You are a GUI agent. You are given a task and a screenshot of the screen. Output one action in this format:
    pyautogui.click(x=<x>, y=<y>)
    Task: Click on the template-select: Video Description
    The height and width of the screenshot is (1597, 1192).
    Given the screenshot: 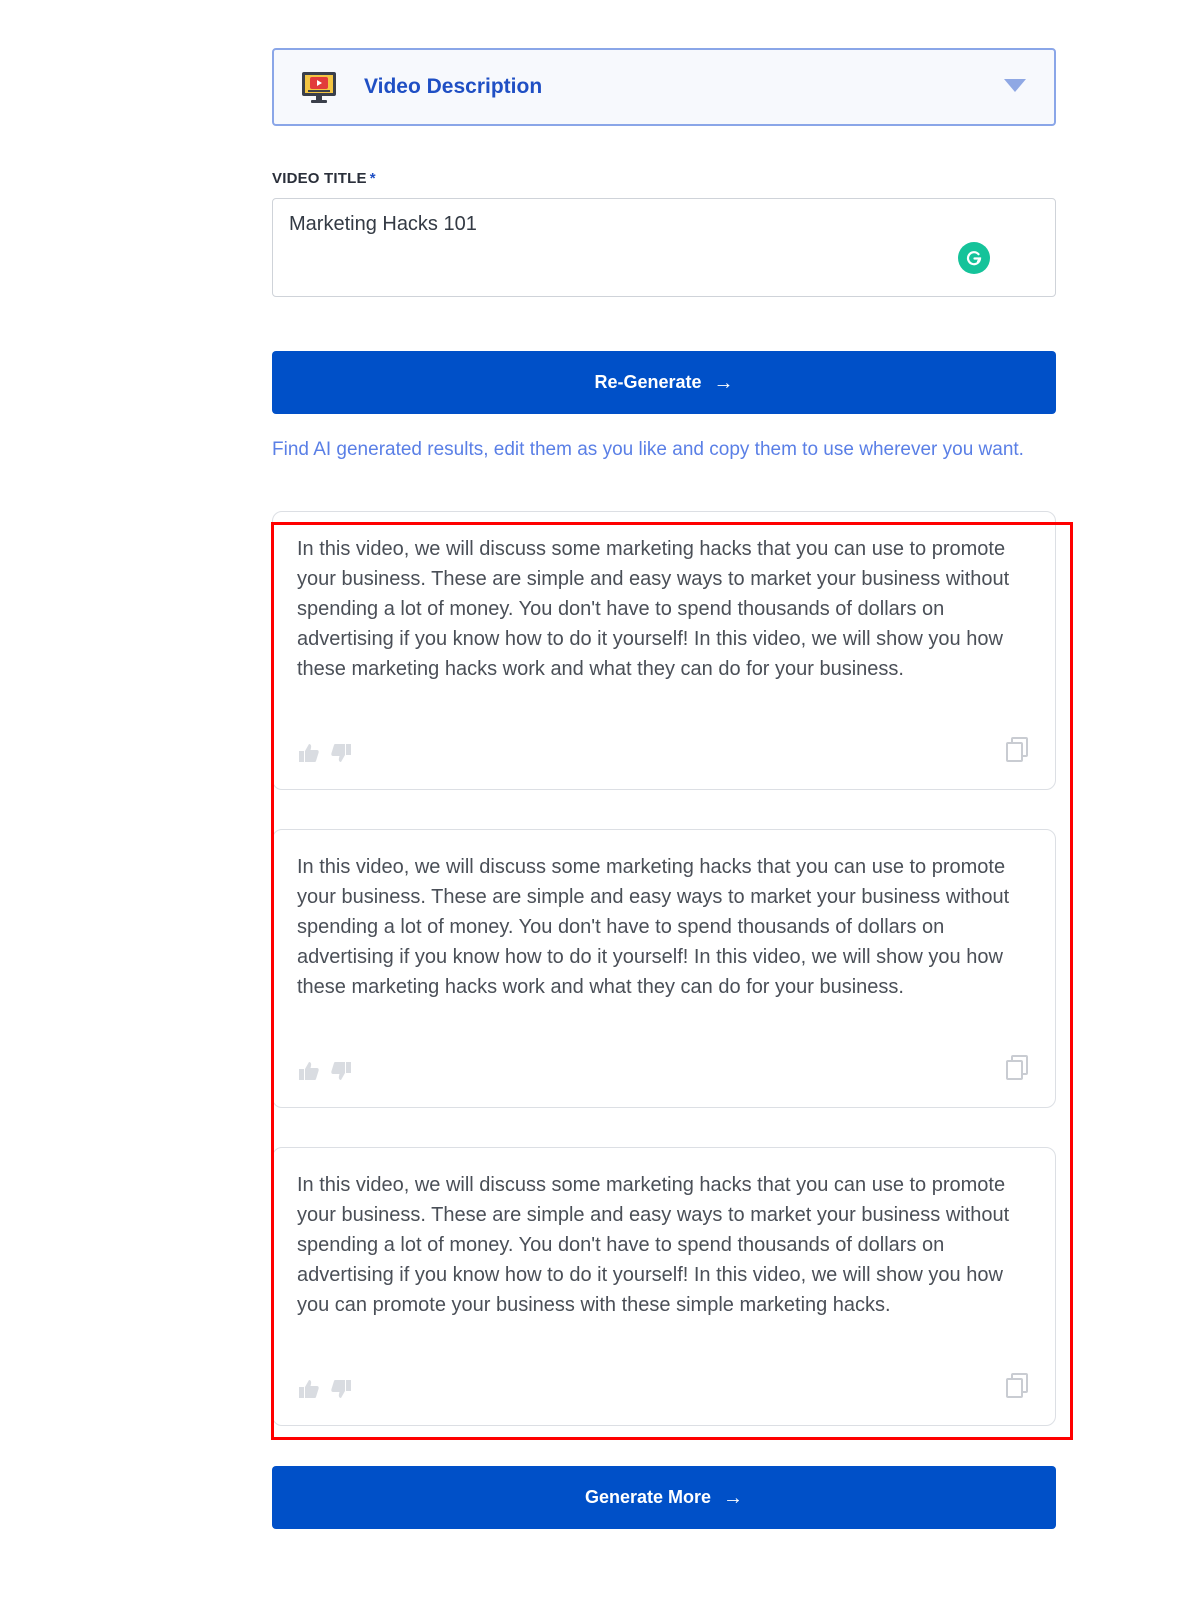 What is the action you would take?
    pyautogui.click(x=664, y=87)
    